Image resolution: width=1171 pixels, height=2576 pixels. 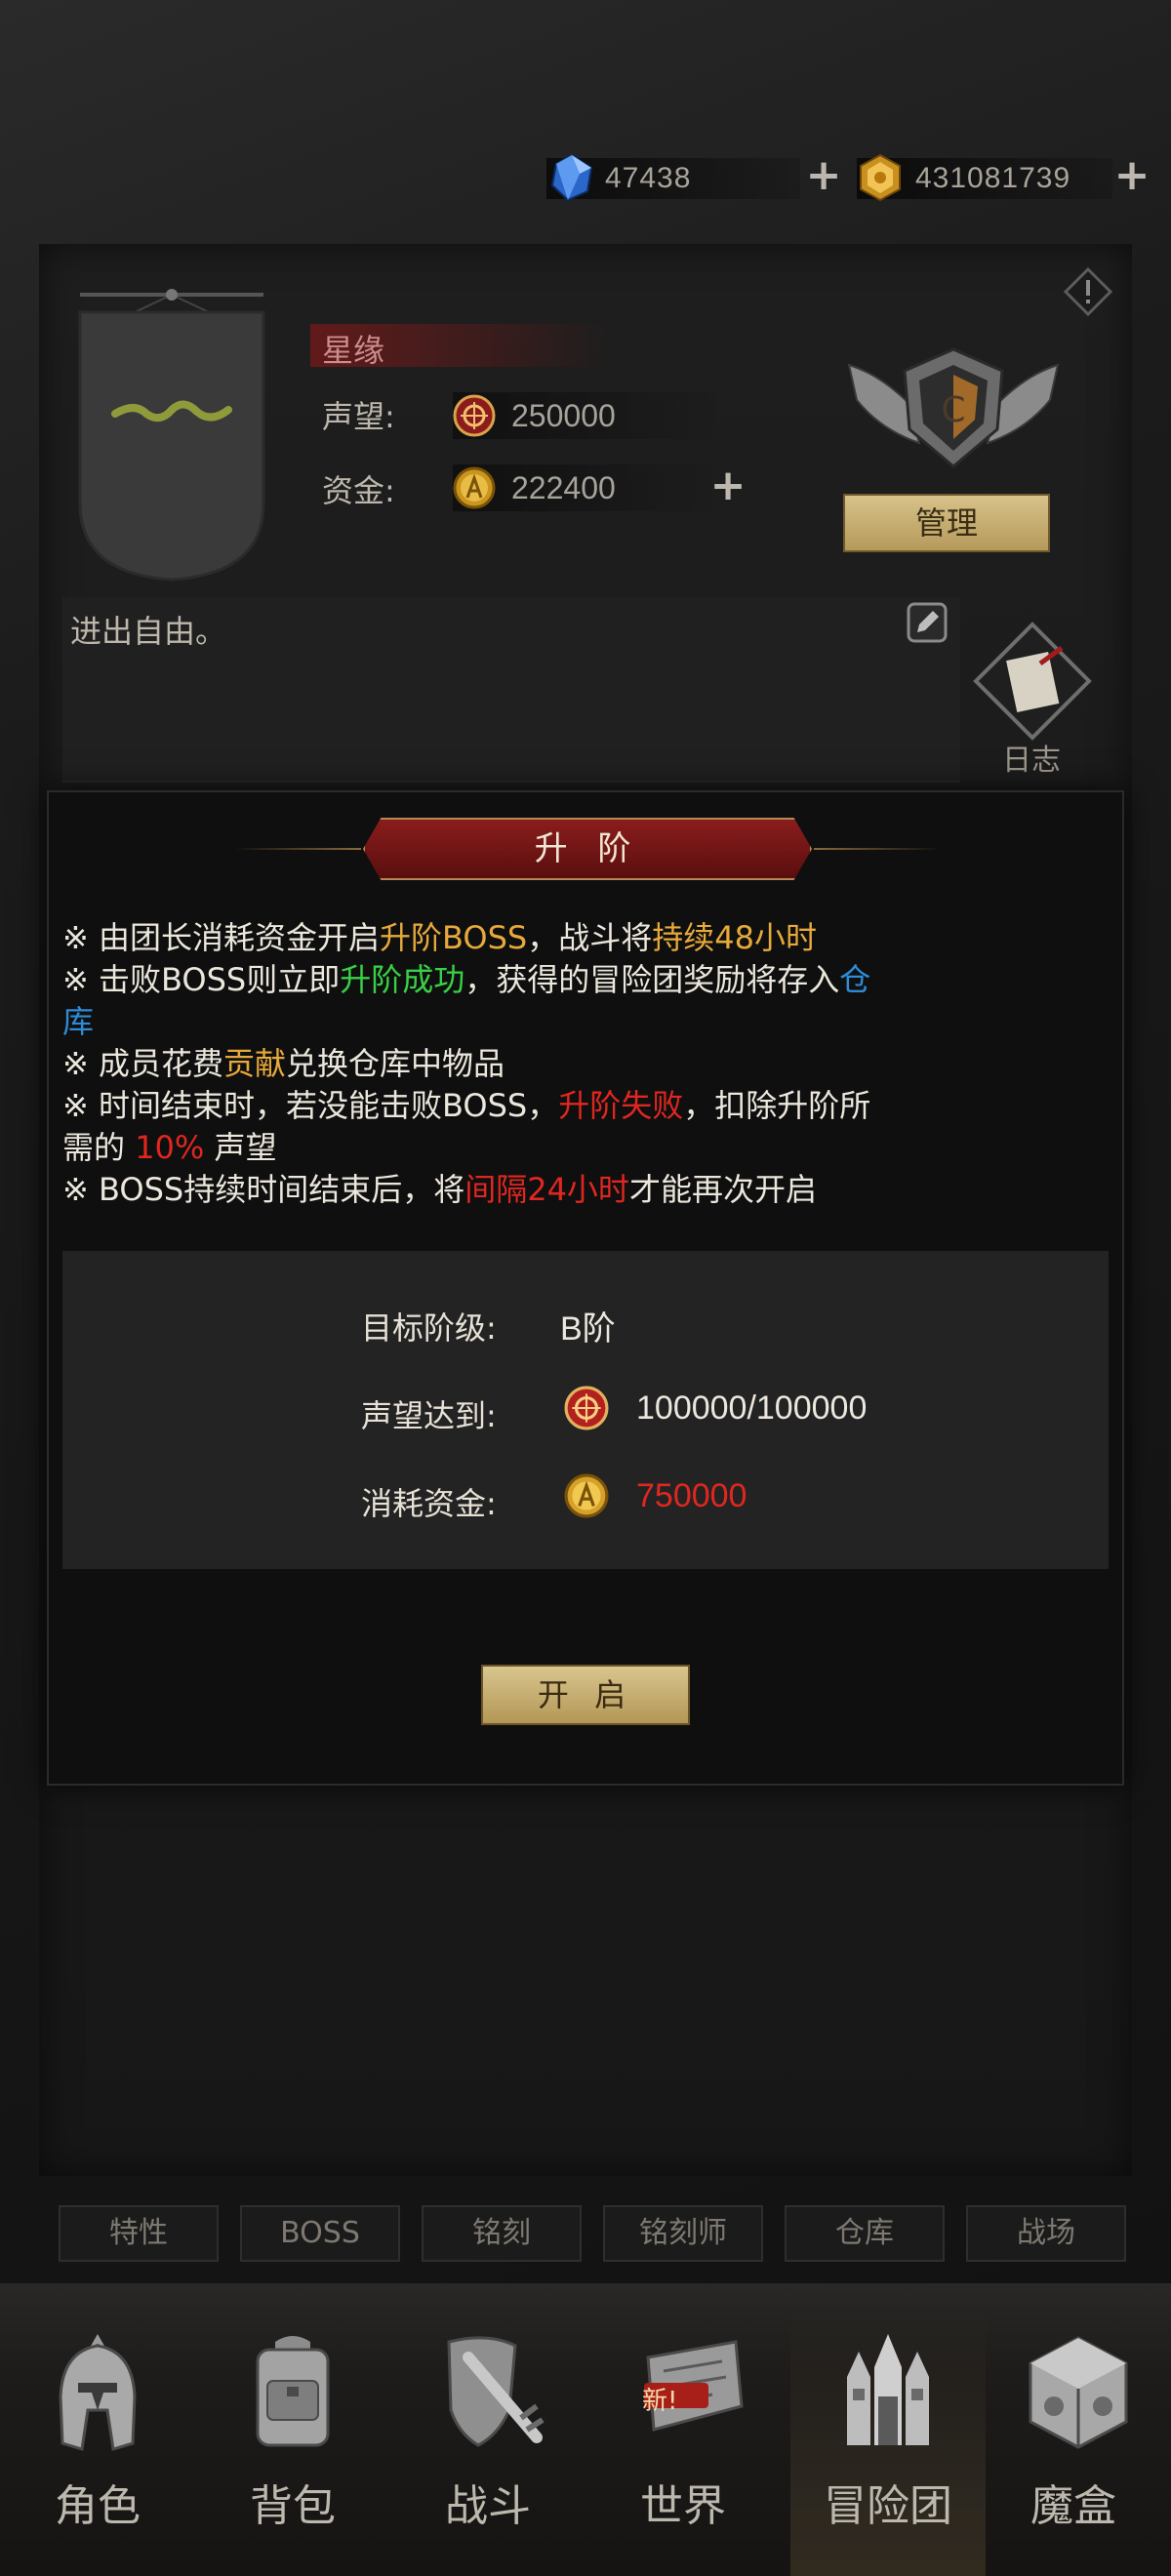 What do you see at coordinates (683, 2233) in the screenshot?
I see `tab-inscriber: 铭刻师` at bounding box center [683, 2233].